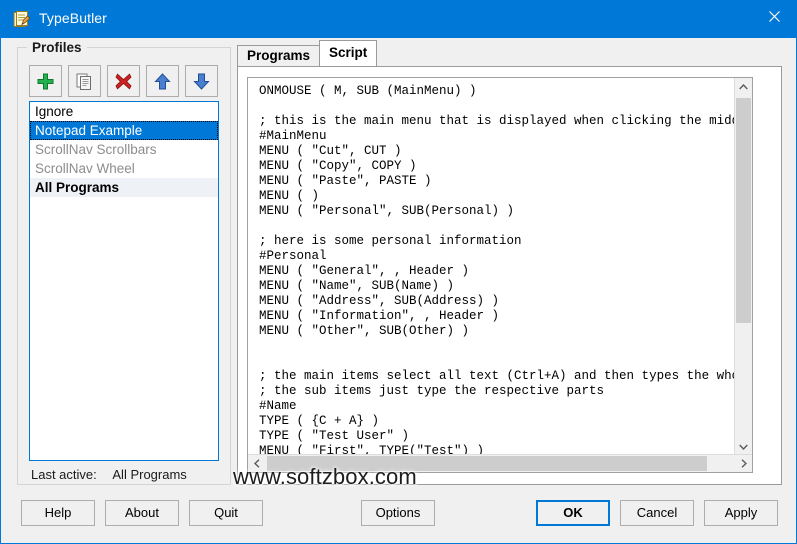 The width and height of the screenshot is (797, 544). What do you see at coordinates (73, 18) in the screenshot?
I see `window-title: TypeButler` at bounding box center [73, 18].